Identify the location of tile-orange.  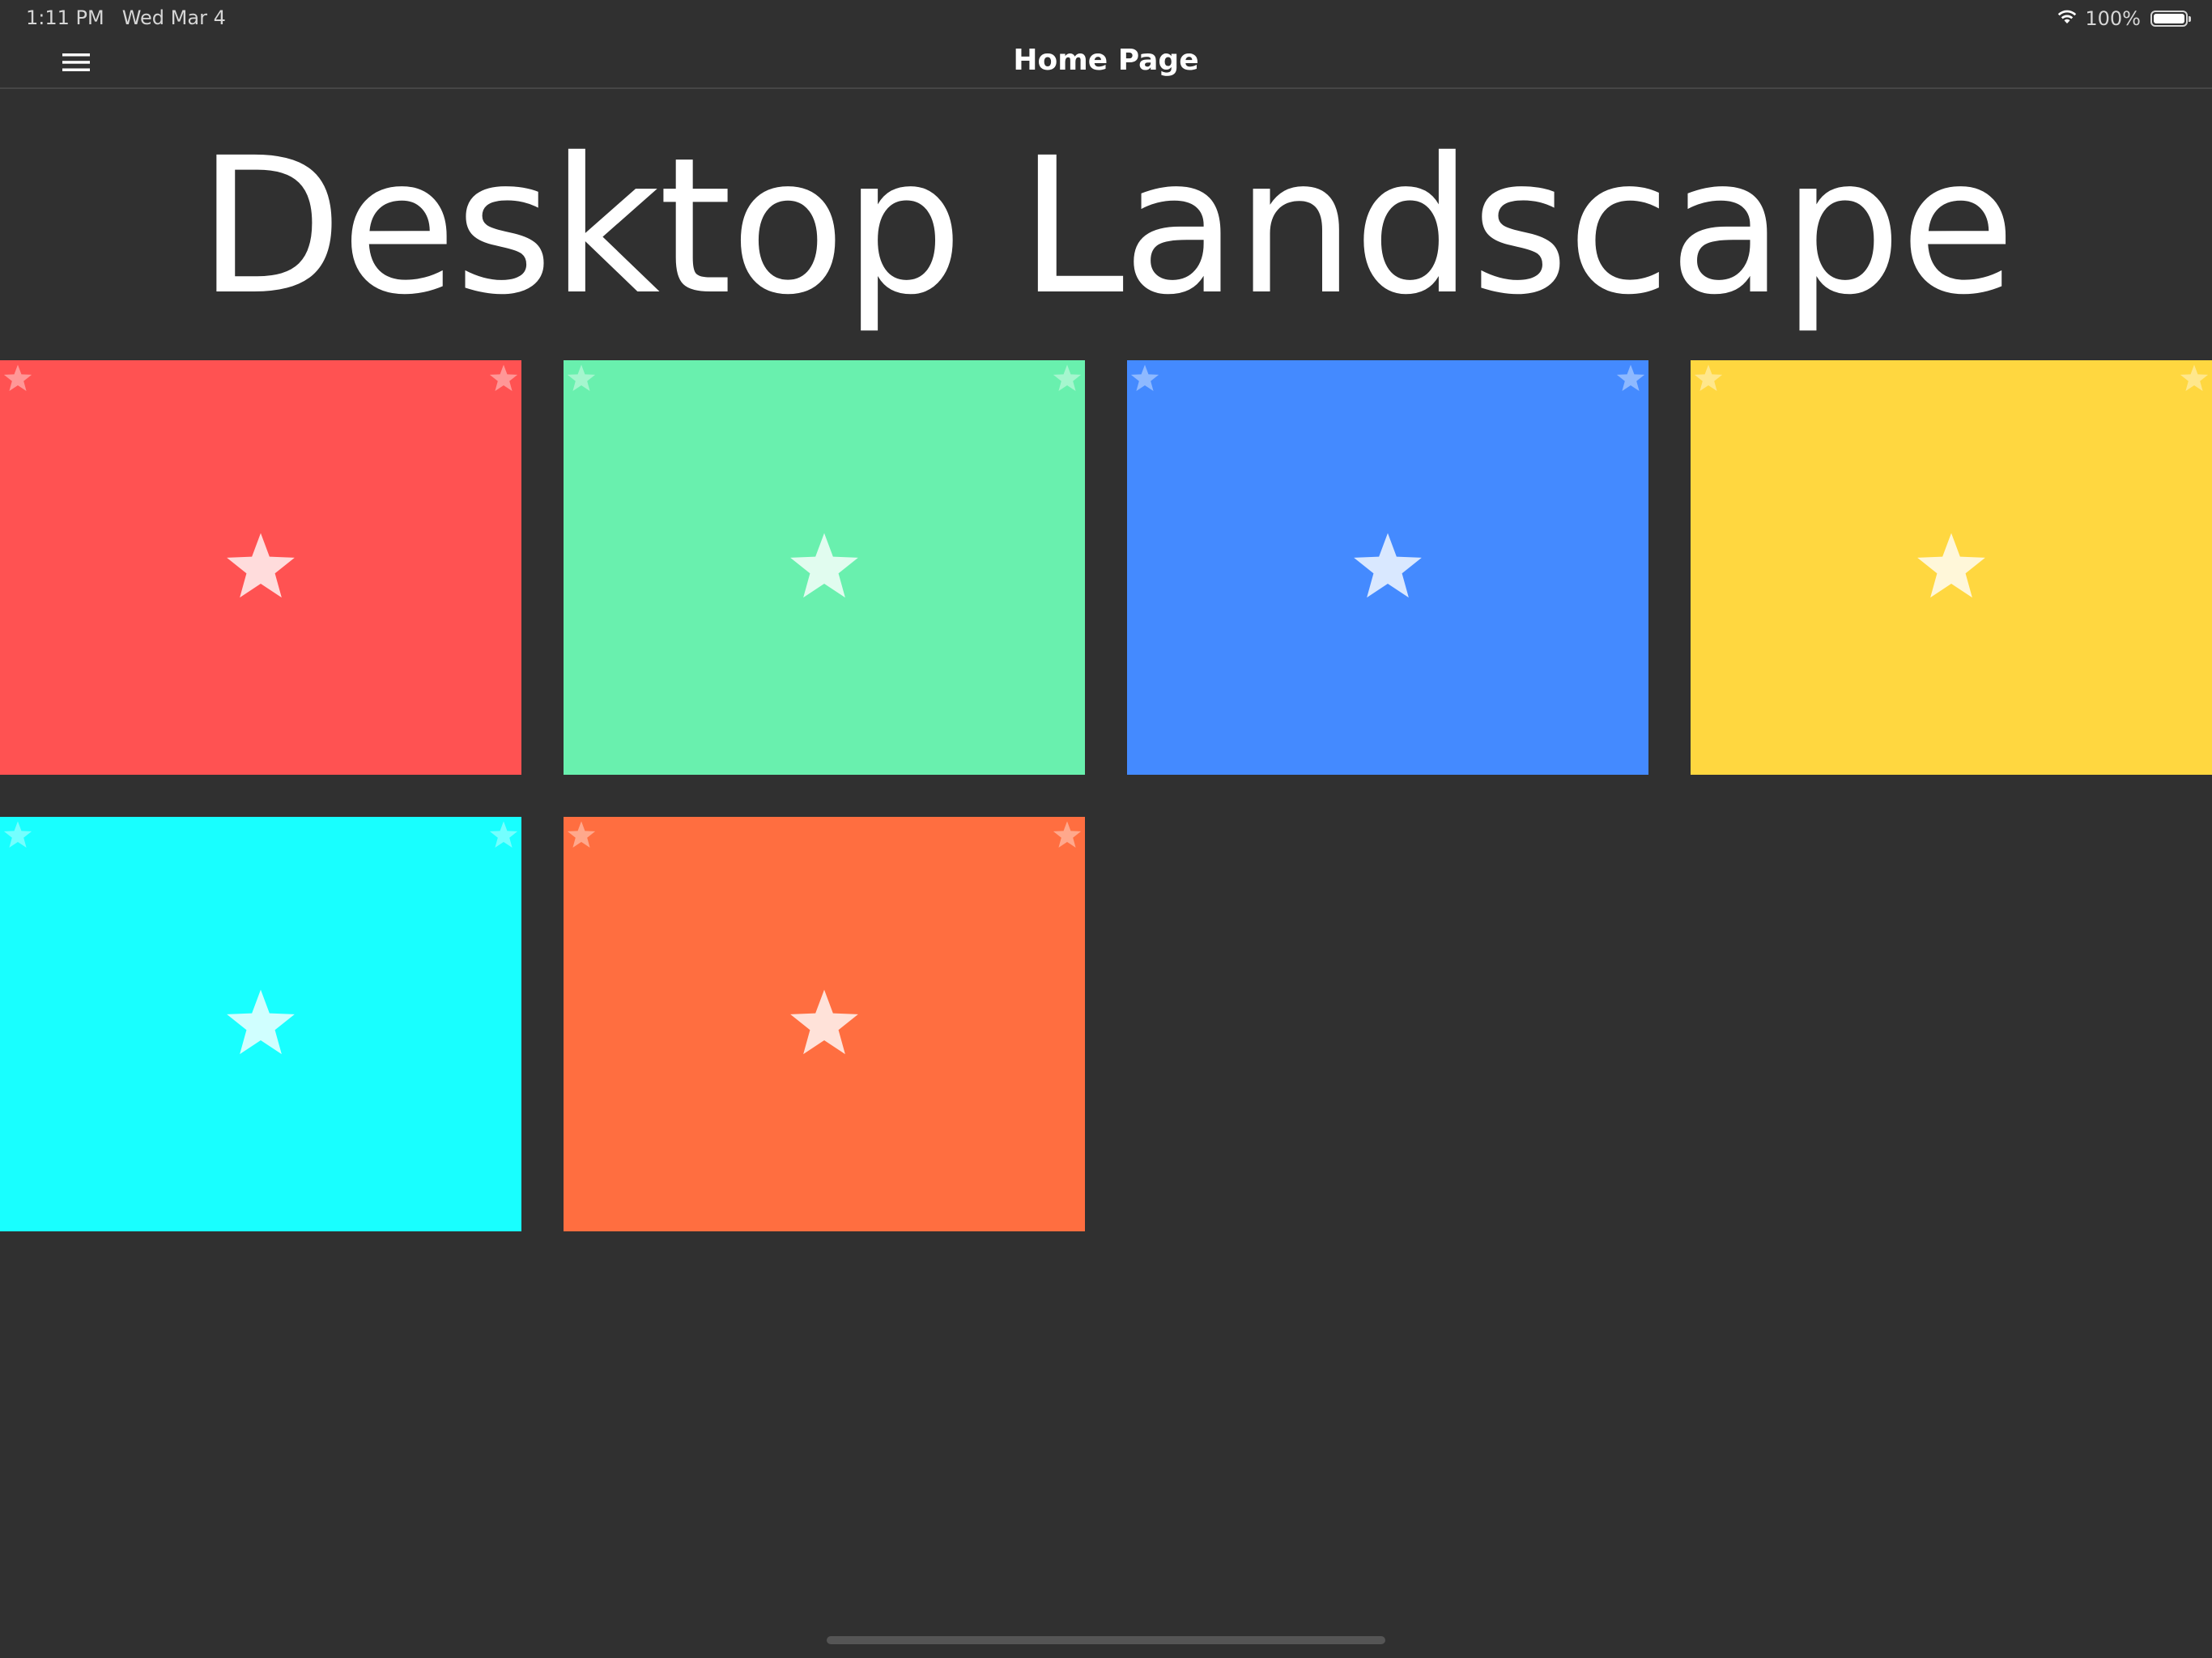
(825, 1024).